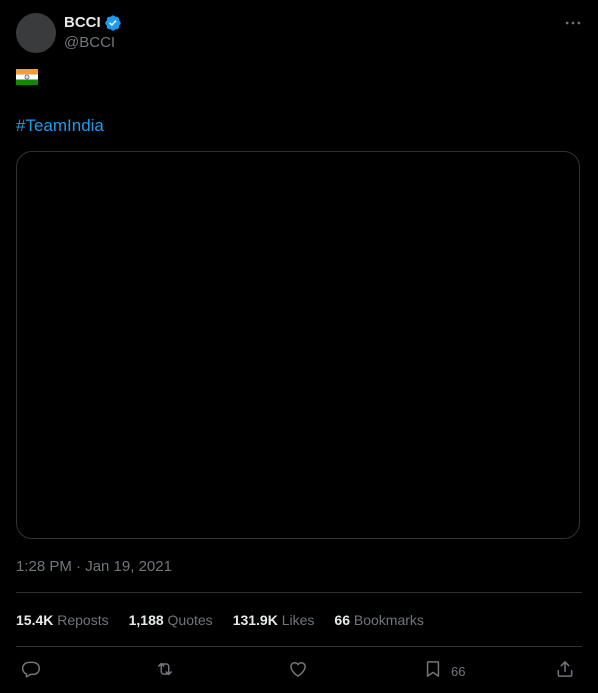 The height and width of the screenshot is (693, 598). What do you see at coordinates (342, 620) in the screenshot?
I see `stat-value: 66` at bounding box center [342, 620].